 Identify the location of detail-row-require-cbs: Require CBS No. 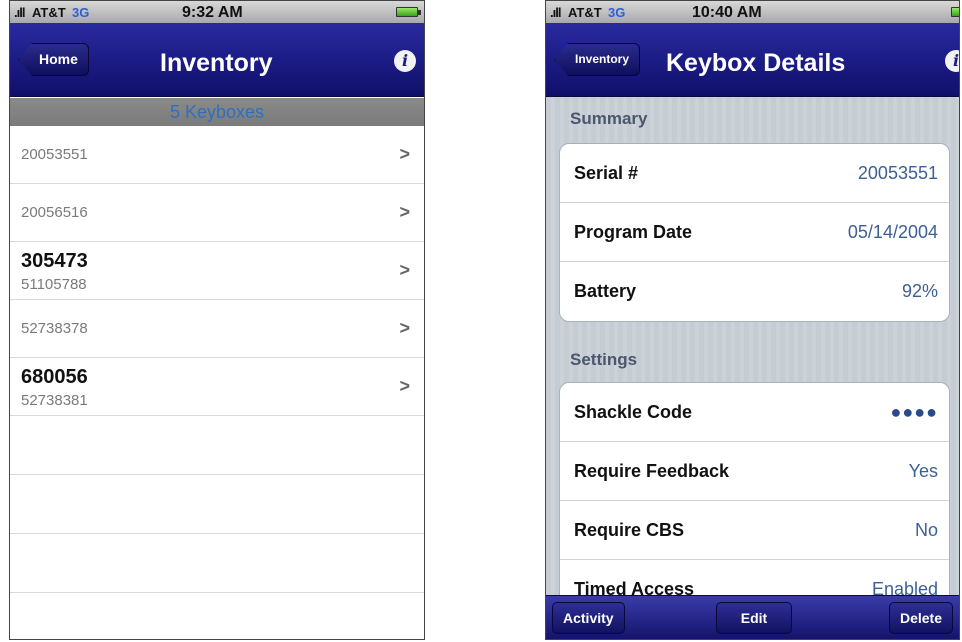
(754, 530).